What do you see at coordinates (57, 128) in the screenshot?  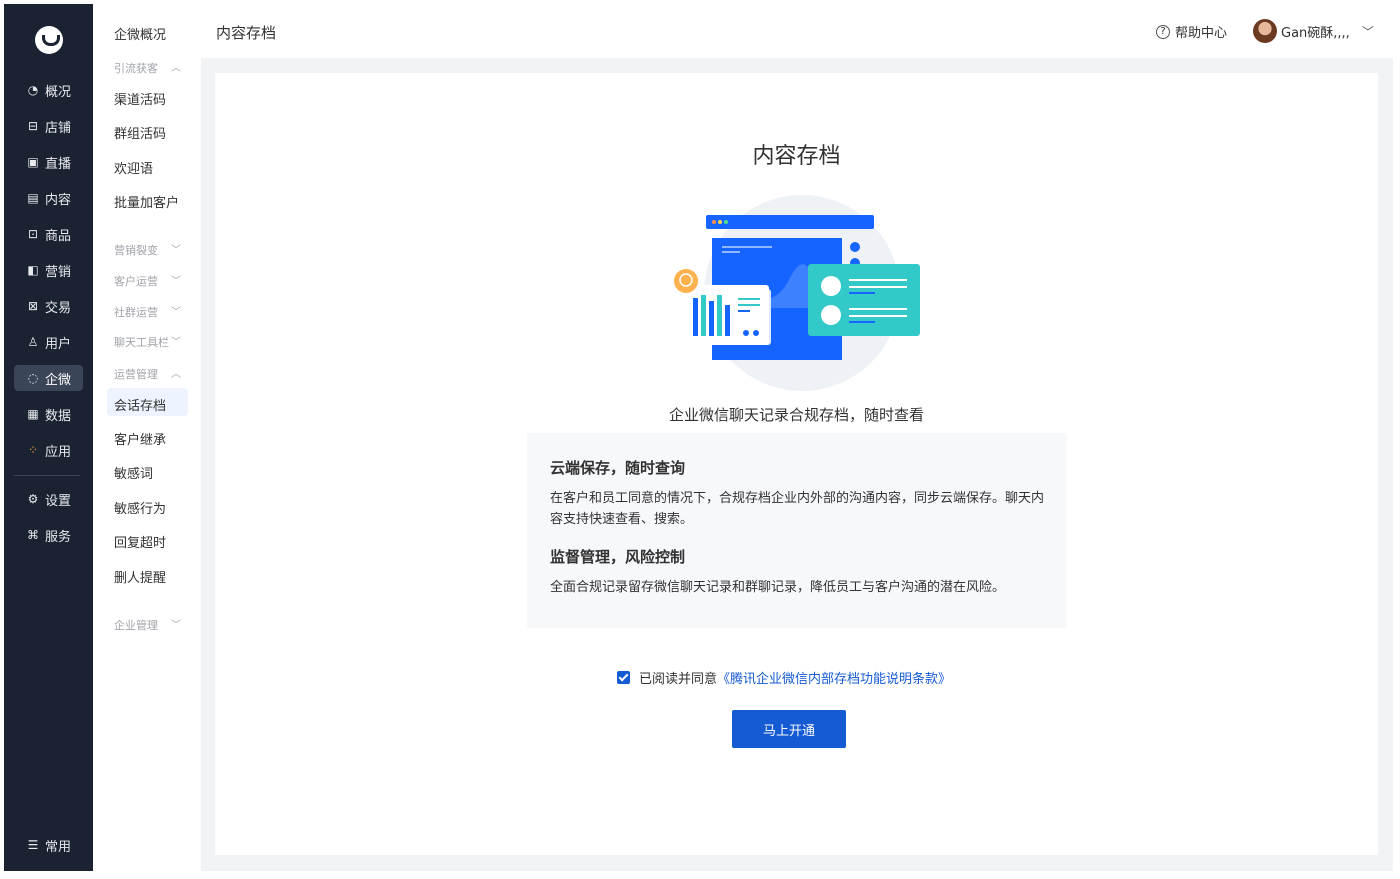 I see `nav-label: 店铺` at bounding box center [57, 128].